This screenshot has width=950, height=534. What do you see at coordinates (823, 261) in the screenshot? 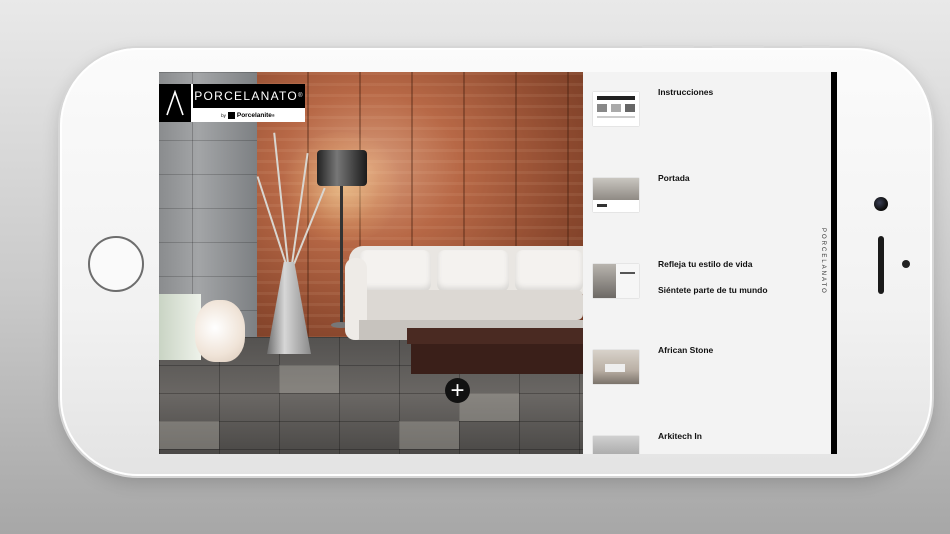
I see `side-tab-label: PORCELANATO` at bounding box center [823, 261].